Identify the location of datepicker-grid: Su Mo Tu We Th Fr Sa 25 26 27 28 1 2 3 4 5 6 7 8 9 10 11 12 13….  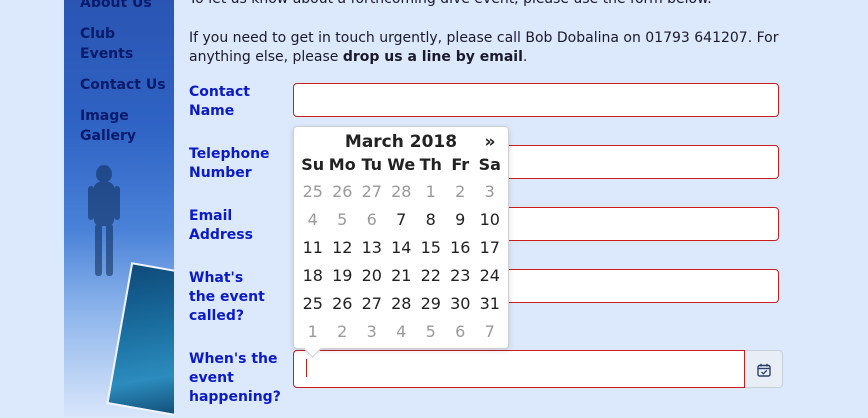
(401, 248).